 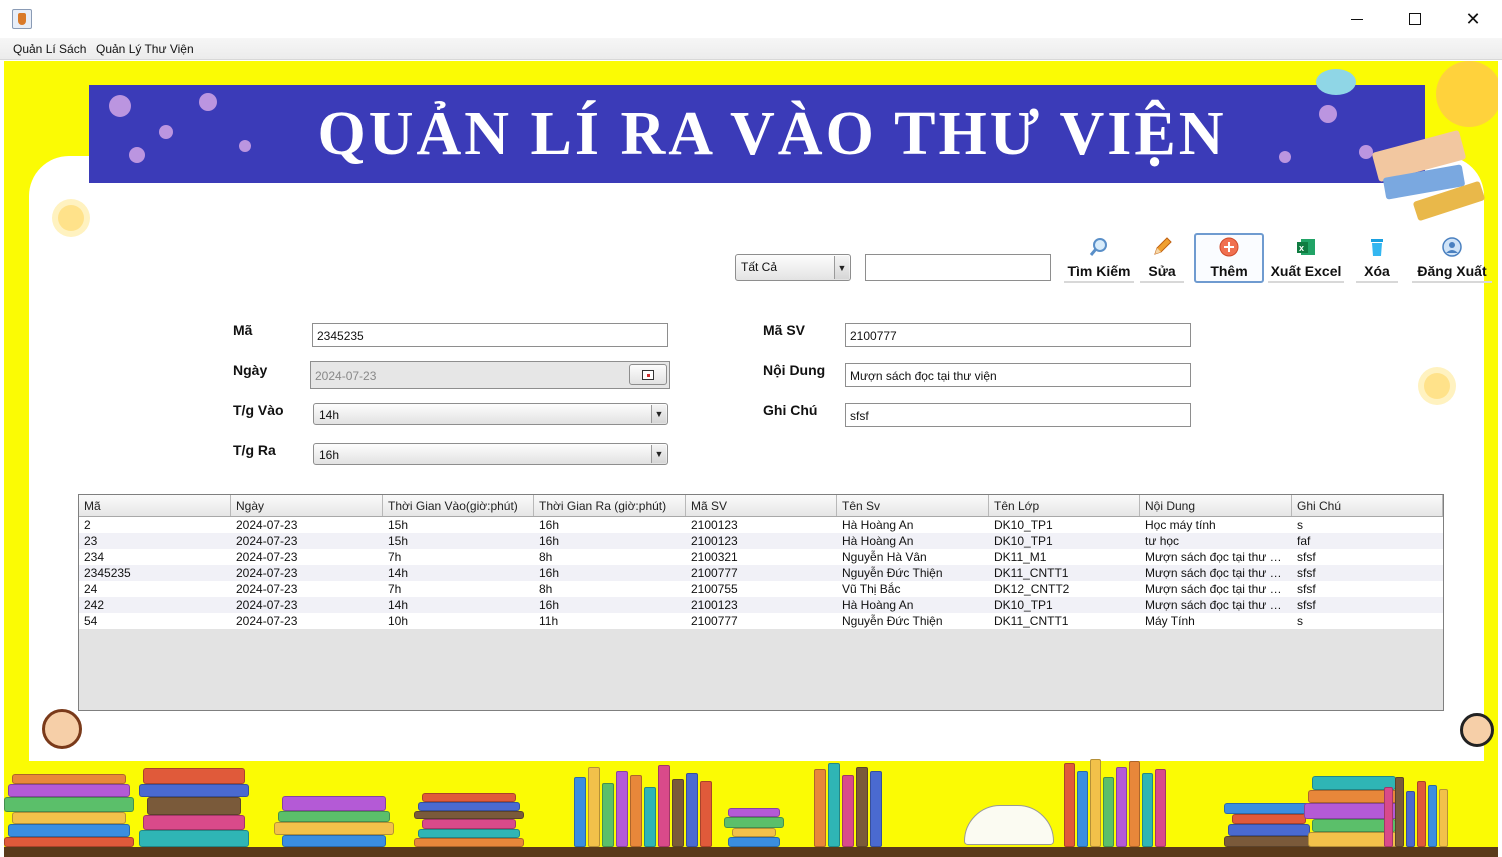 I want to click on minimize-button, so click(x=1357, y=19).